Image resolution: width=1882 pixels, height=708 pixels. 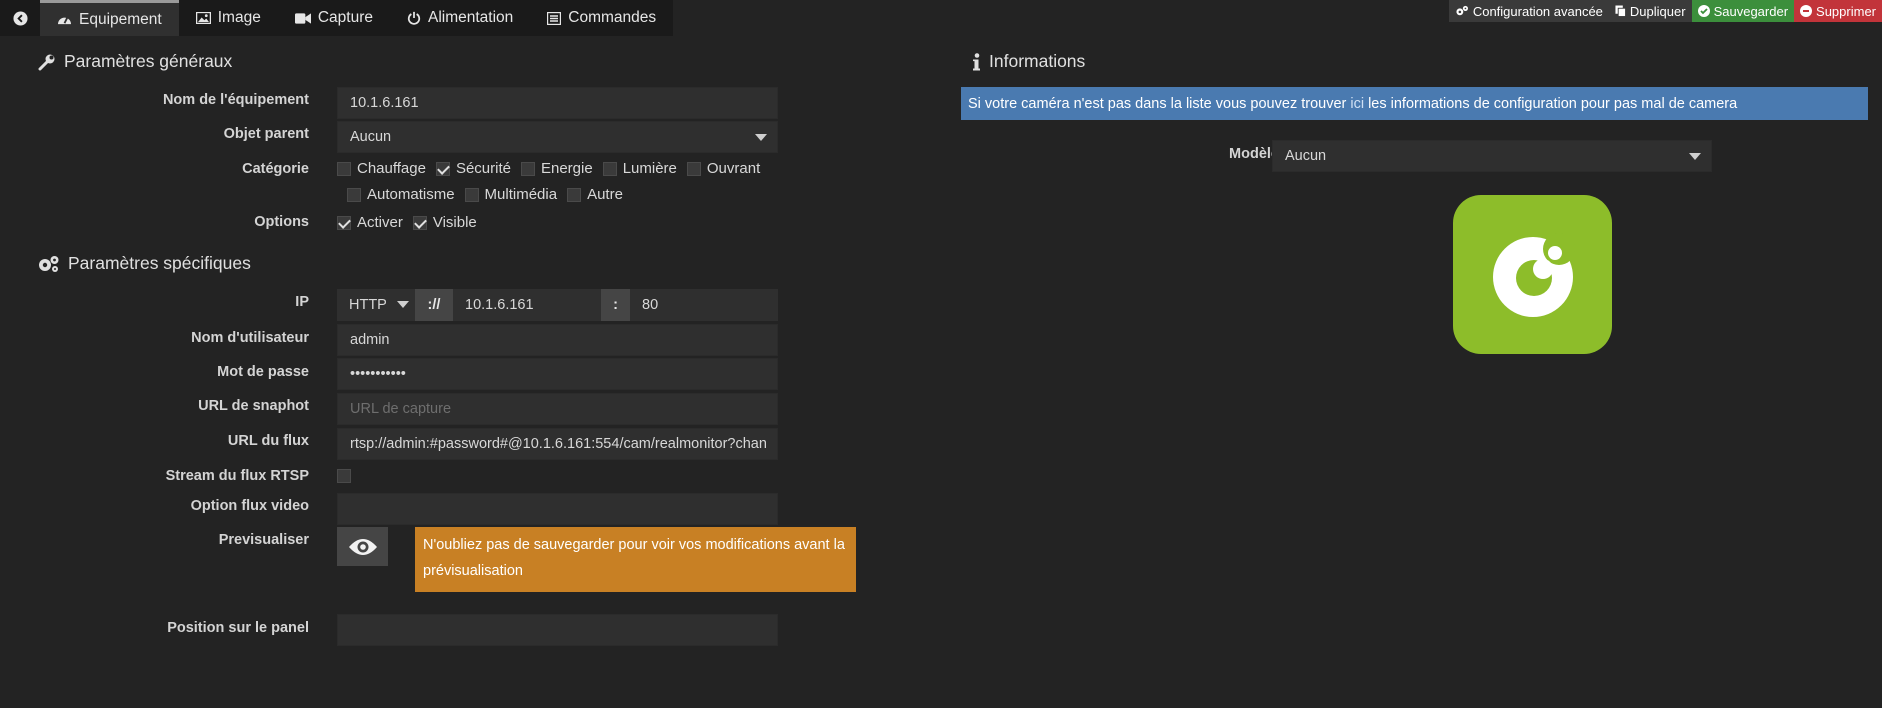 I want to click on power-icon, so click(x=414, y=18).